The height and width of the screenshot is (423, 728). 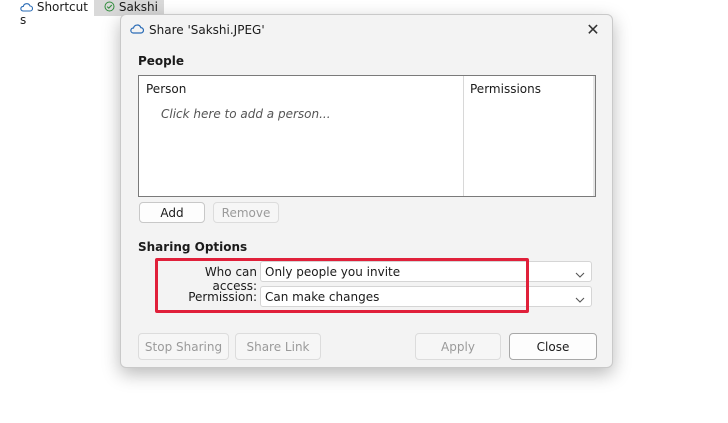 I want to click on remove-button: Remove, so click(x=246, y=212).